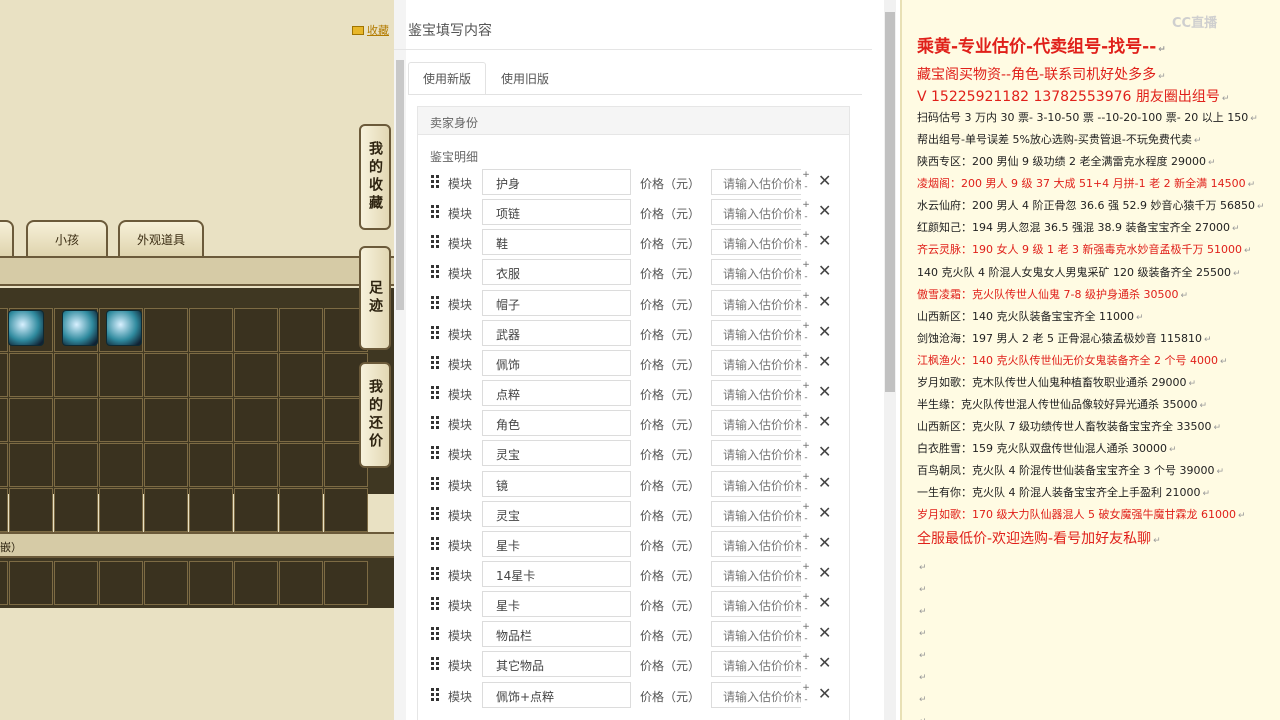 The image size is (1280, 720). Describe the element at coordinates (556, 302) in the screenshot. I see `module-name-field: 帽子` at that location.